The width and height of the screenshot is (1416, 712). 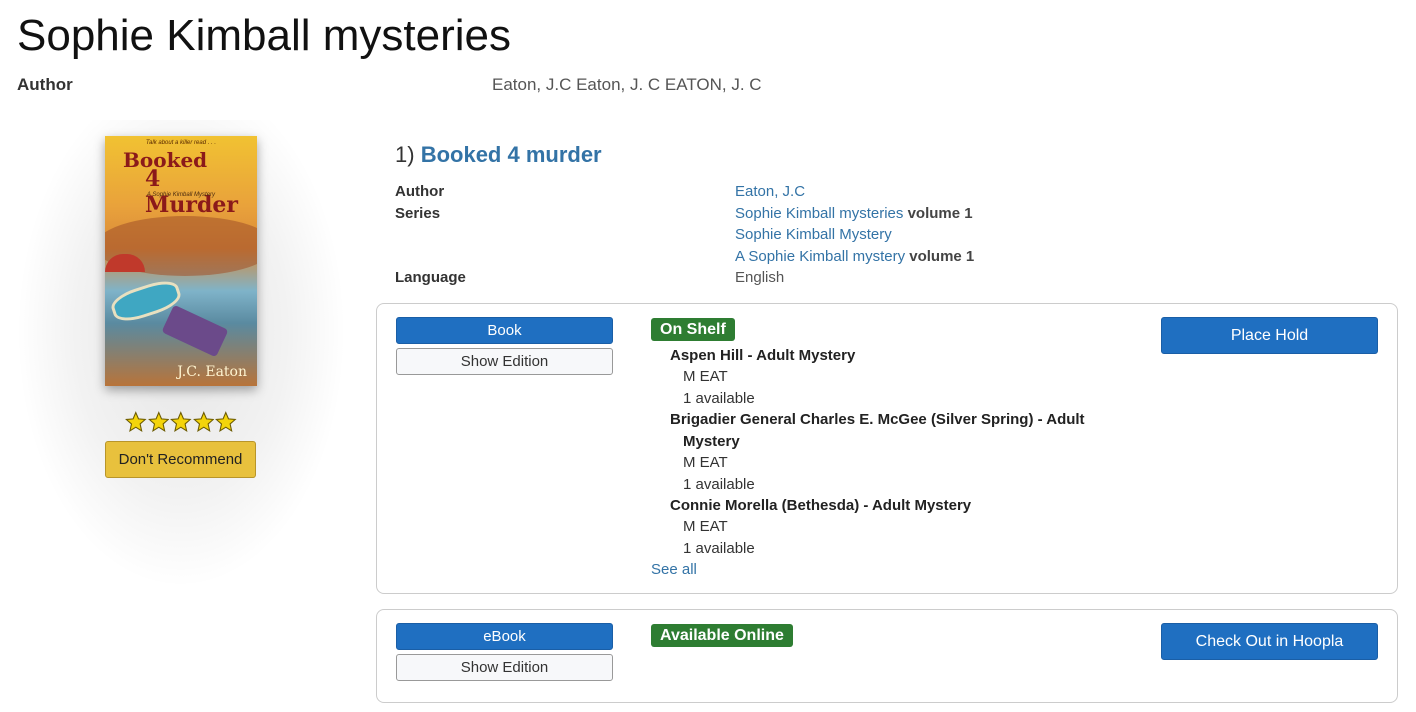 I want to click on title-link: Booked 4 murder, so click(x=511, y=154).